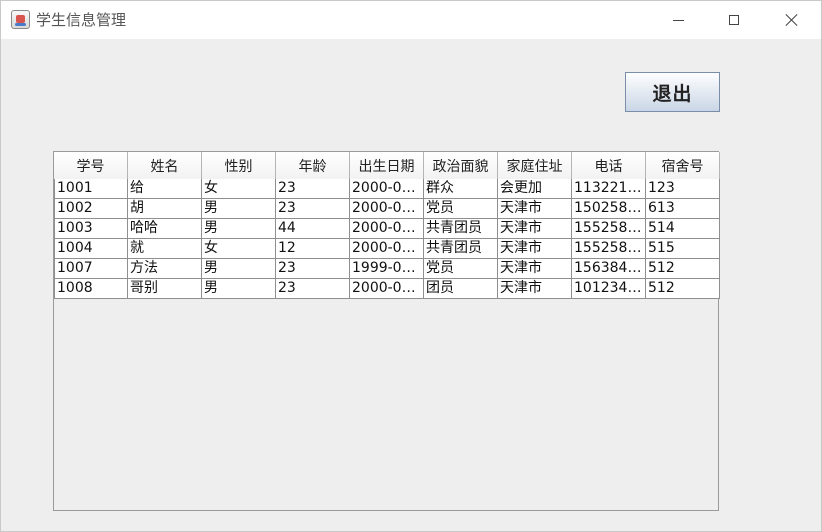  I want to click on column-header-gender: 性别, so click(239, 165).